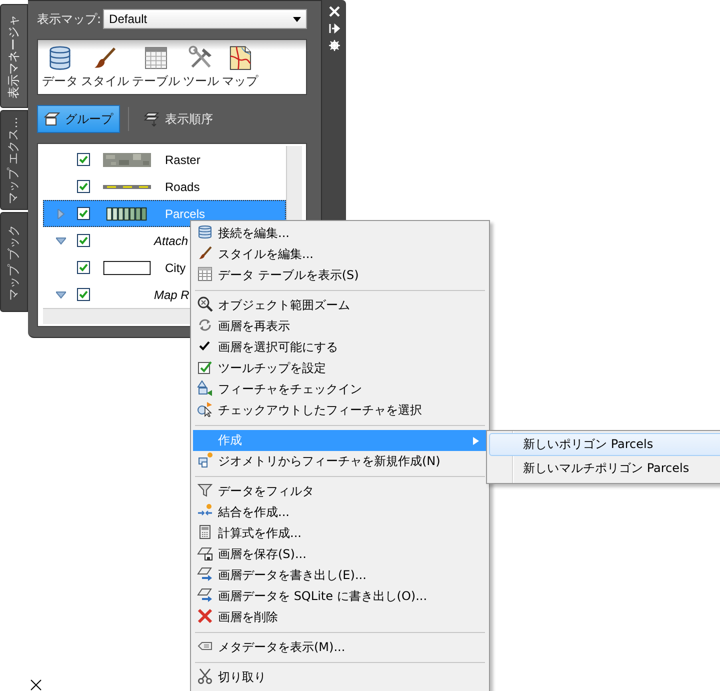  Describe the element at coordinates (171, 241) in the screenshot. I see `layer-name: Attach` at that location.